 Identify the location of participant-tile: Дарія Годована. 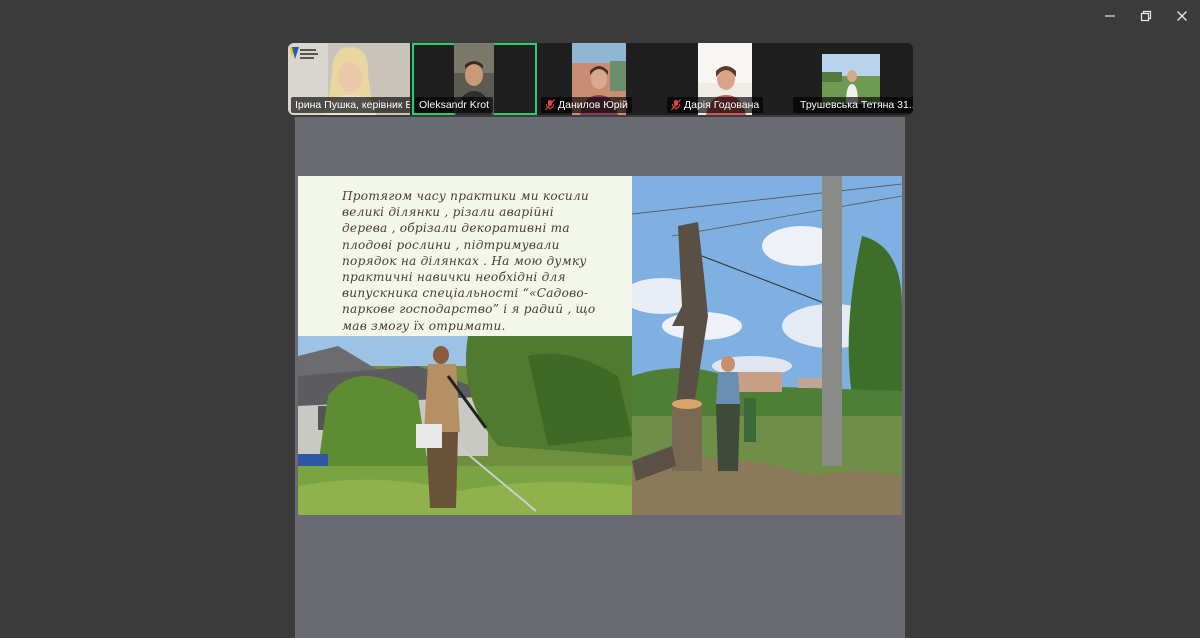
(726, 79).